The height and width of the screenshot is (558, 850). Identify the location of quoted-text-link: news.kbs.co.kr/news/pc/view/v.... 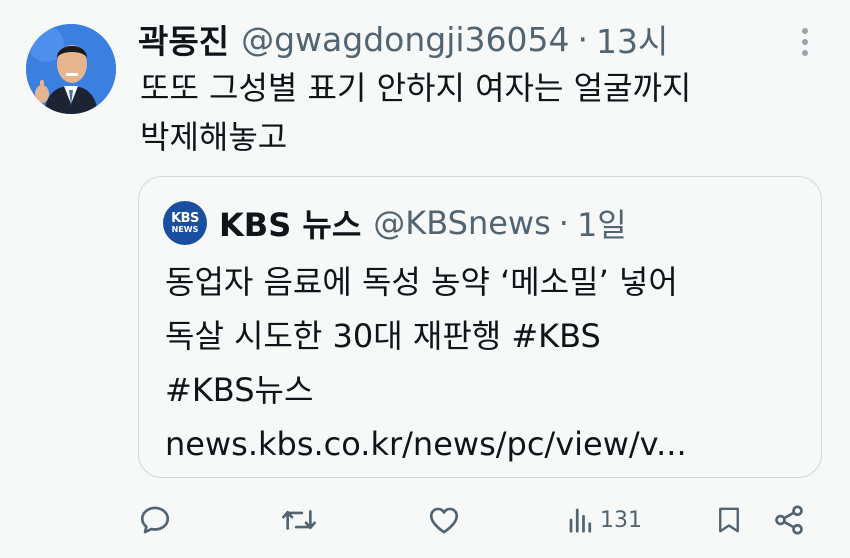
(485, 444).